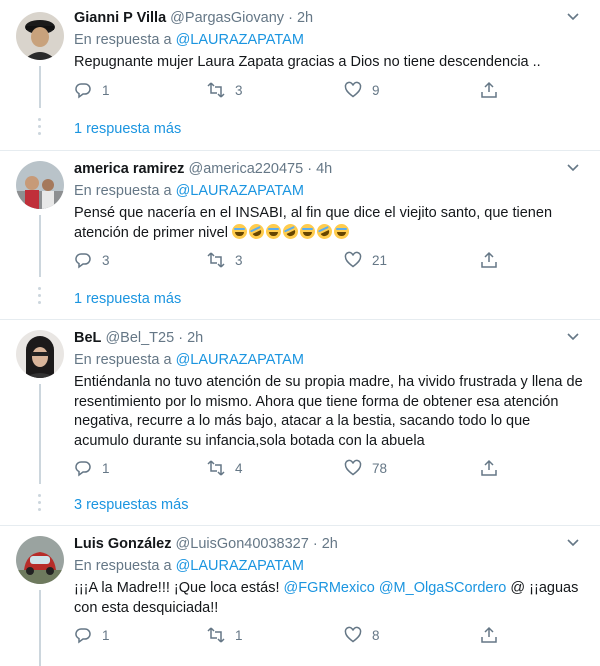 This screenshot has height=666, width=600. Describe the element at coordinates (245, 169) in the screenshot. I see `user-handle: @america220475` at that location.